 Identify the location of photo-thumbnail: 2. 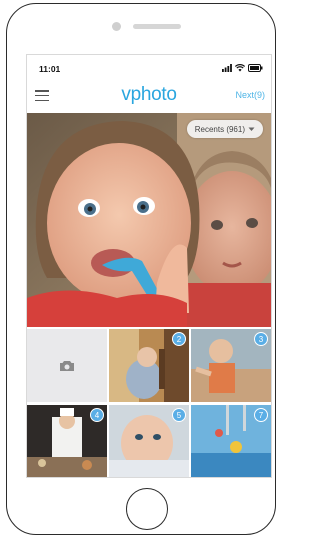
(149, 365).